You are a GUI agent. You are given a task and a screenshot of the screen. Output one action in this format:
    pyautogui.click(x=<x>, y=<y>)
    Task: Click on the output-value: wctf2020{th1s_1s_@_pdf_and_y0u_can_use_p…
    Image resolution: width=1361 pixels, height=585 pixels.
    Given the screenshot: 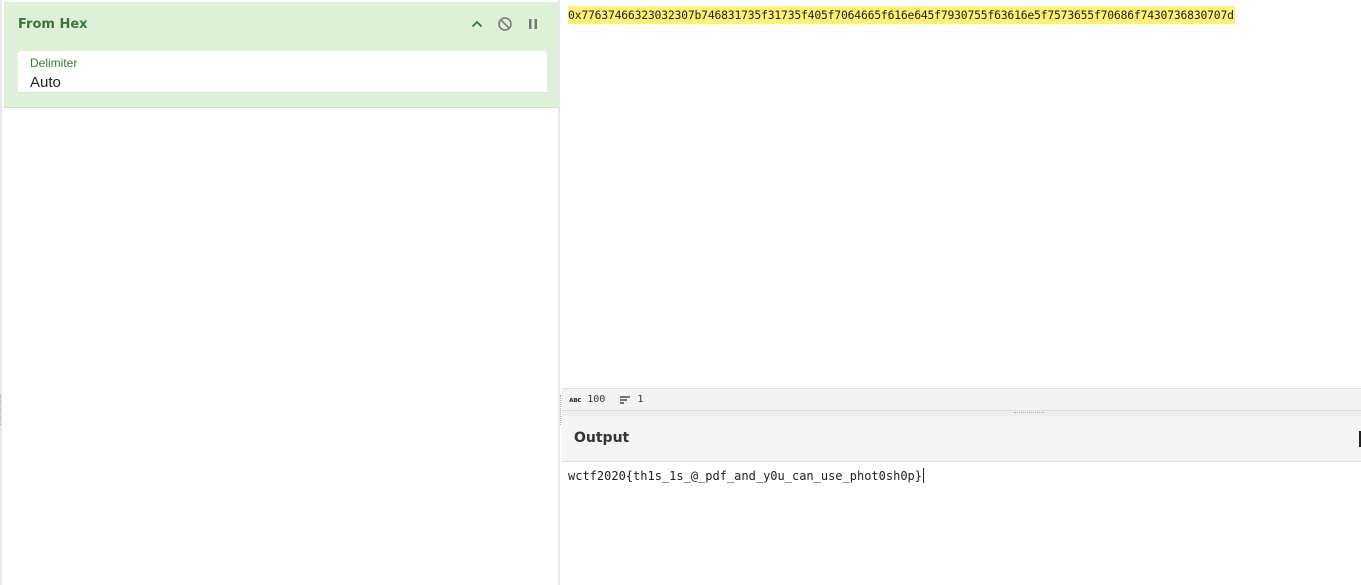 What is the action you would take?
    pyautogui.click(x=745, y=476)
    